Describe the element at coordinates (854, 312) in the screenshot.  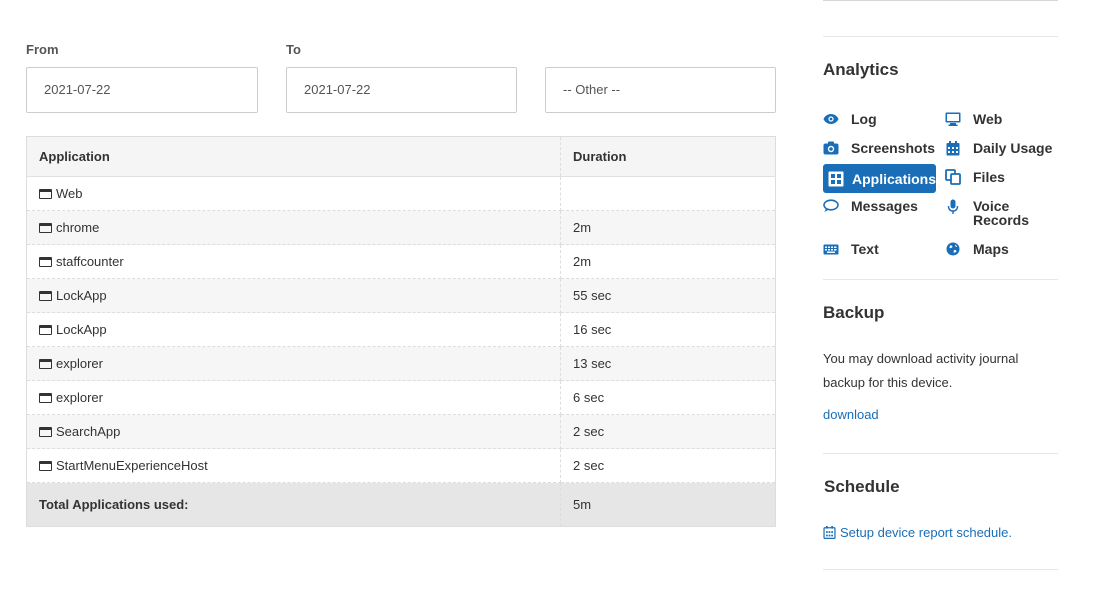
I see `backup-heading: Backup` at that location.